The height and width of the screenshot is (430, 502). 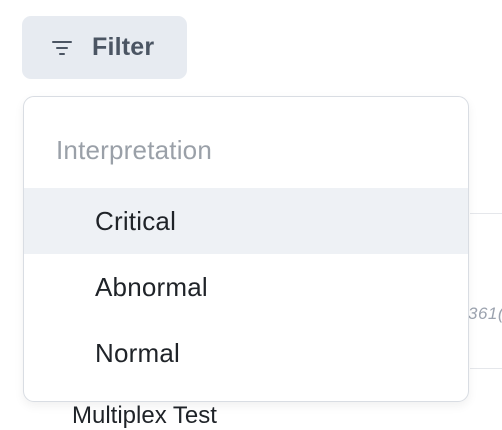 What do you see at coordinates (134, 150) in the screenshot?
I see `section-heading-interpretation: Interpretation` at bounding box center [134, 150].